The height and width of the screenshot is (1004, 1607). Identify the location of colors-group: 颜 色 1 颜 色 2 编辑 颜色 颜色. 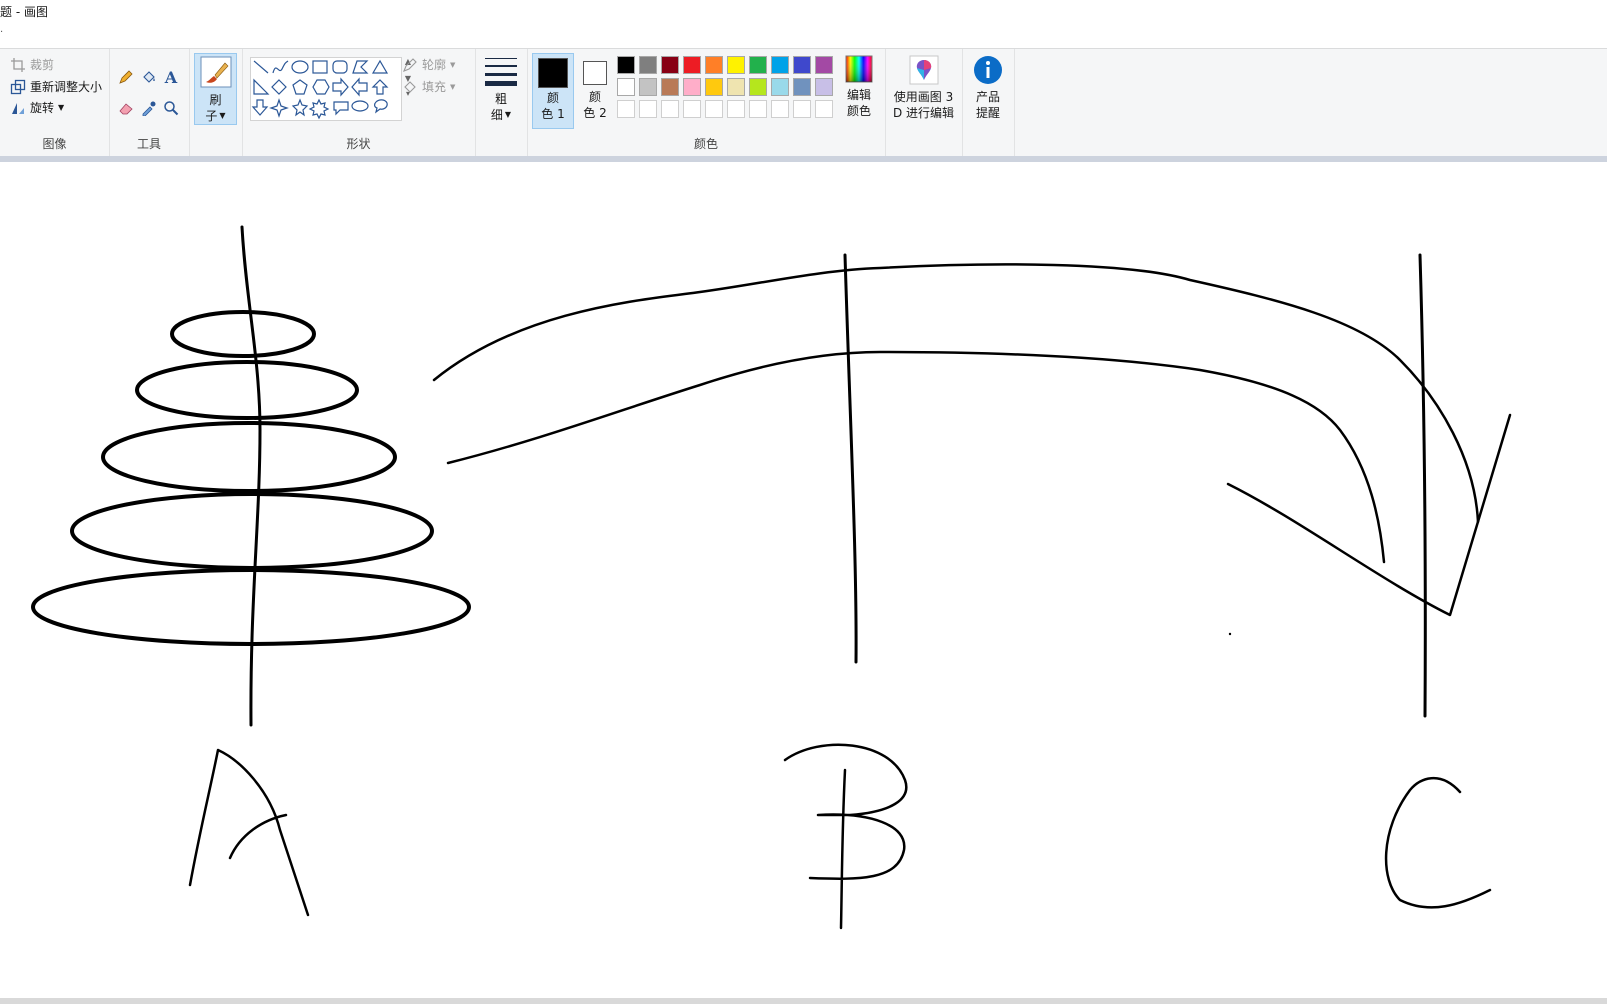
(706, 103).